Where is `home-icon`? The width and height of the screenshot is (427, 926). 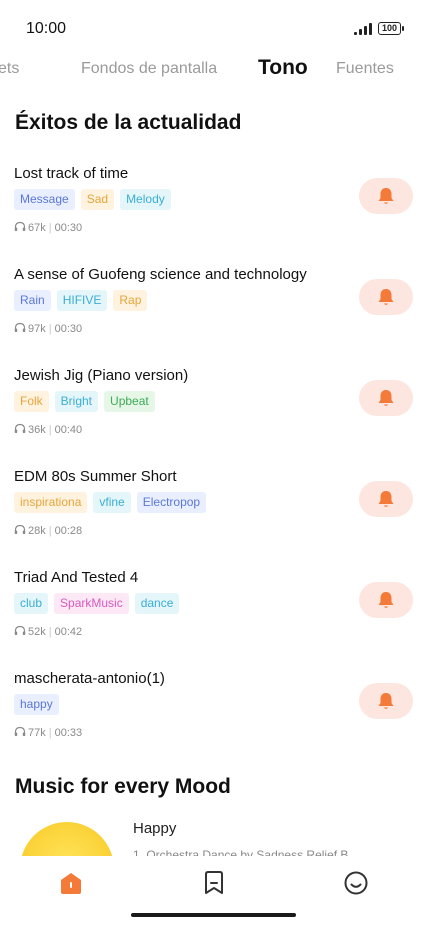
home-icon is located at coordinates (71, 883).